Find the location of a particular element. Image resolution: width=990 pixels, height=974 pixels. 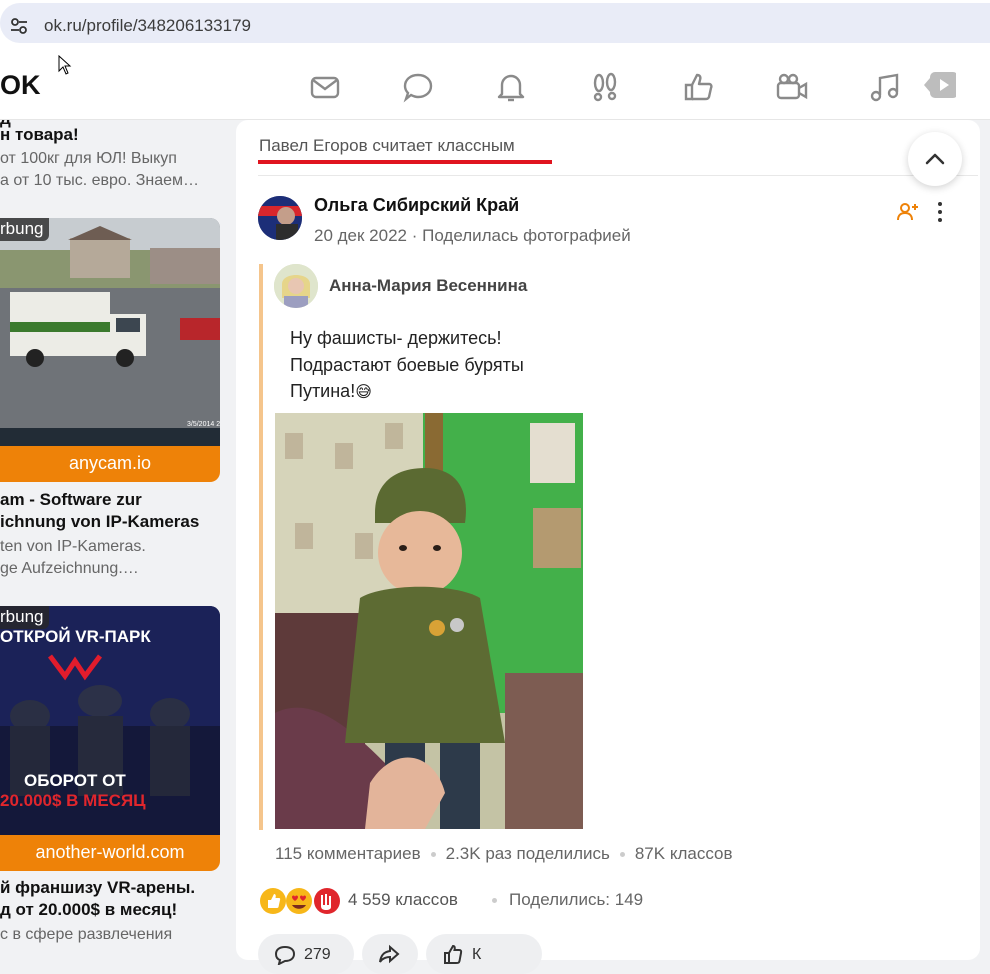

divider is located at coordinates (618, 175).